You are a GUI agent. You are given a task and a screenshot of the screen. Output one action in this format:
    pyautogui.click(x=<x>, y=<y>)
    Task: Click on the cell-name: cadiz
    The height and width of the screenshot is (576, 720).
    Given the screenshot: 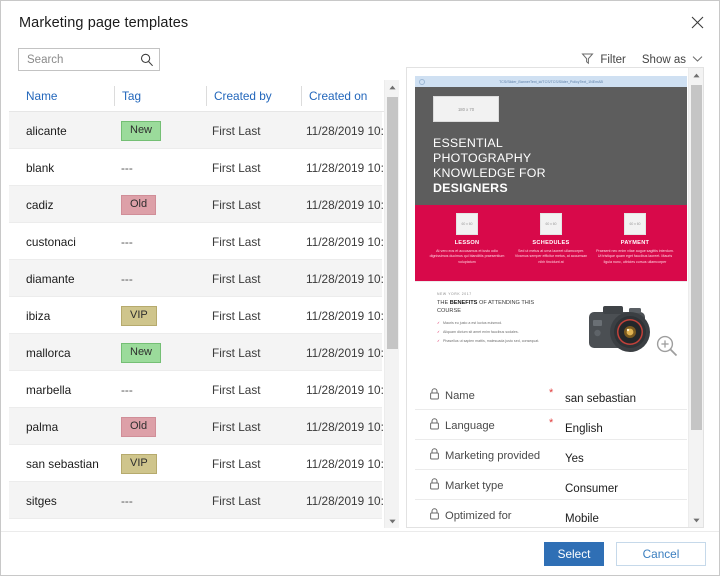 What is the action you would take?
    pyautogui.click(x=40, y=204)
    